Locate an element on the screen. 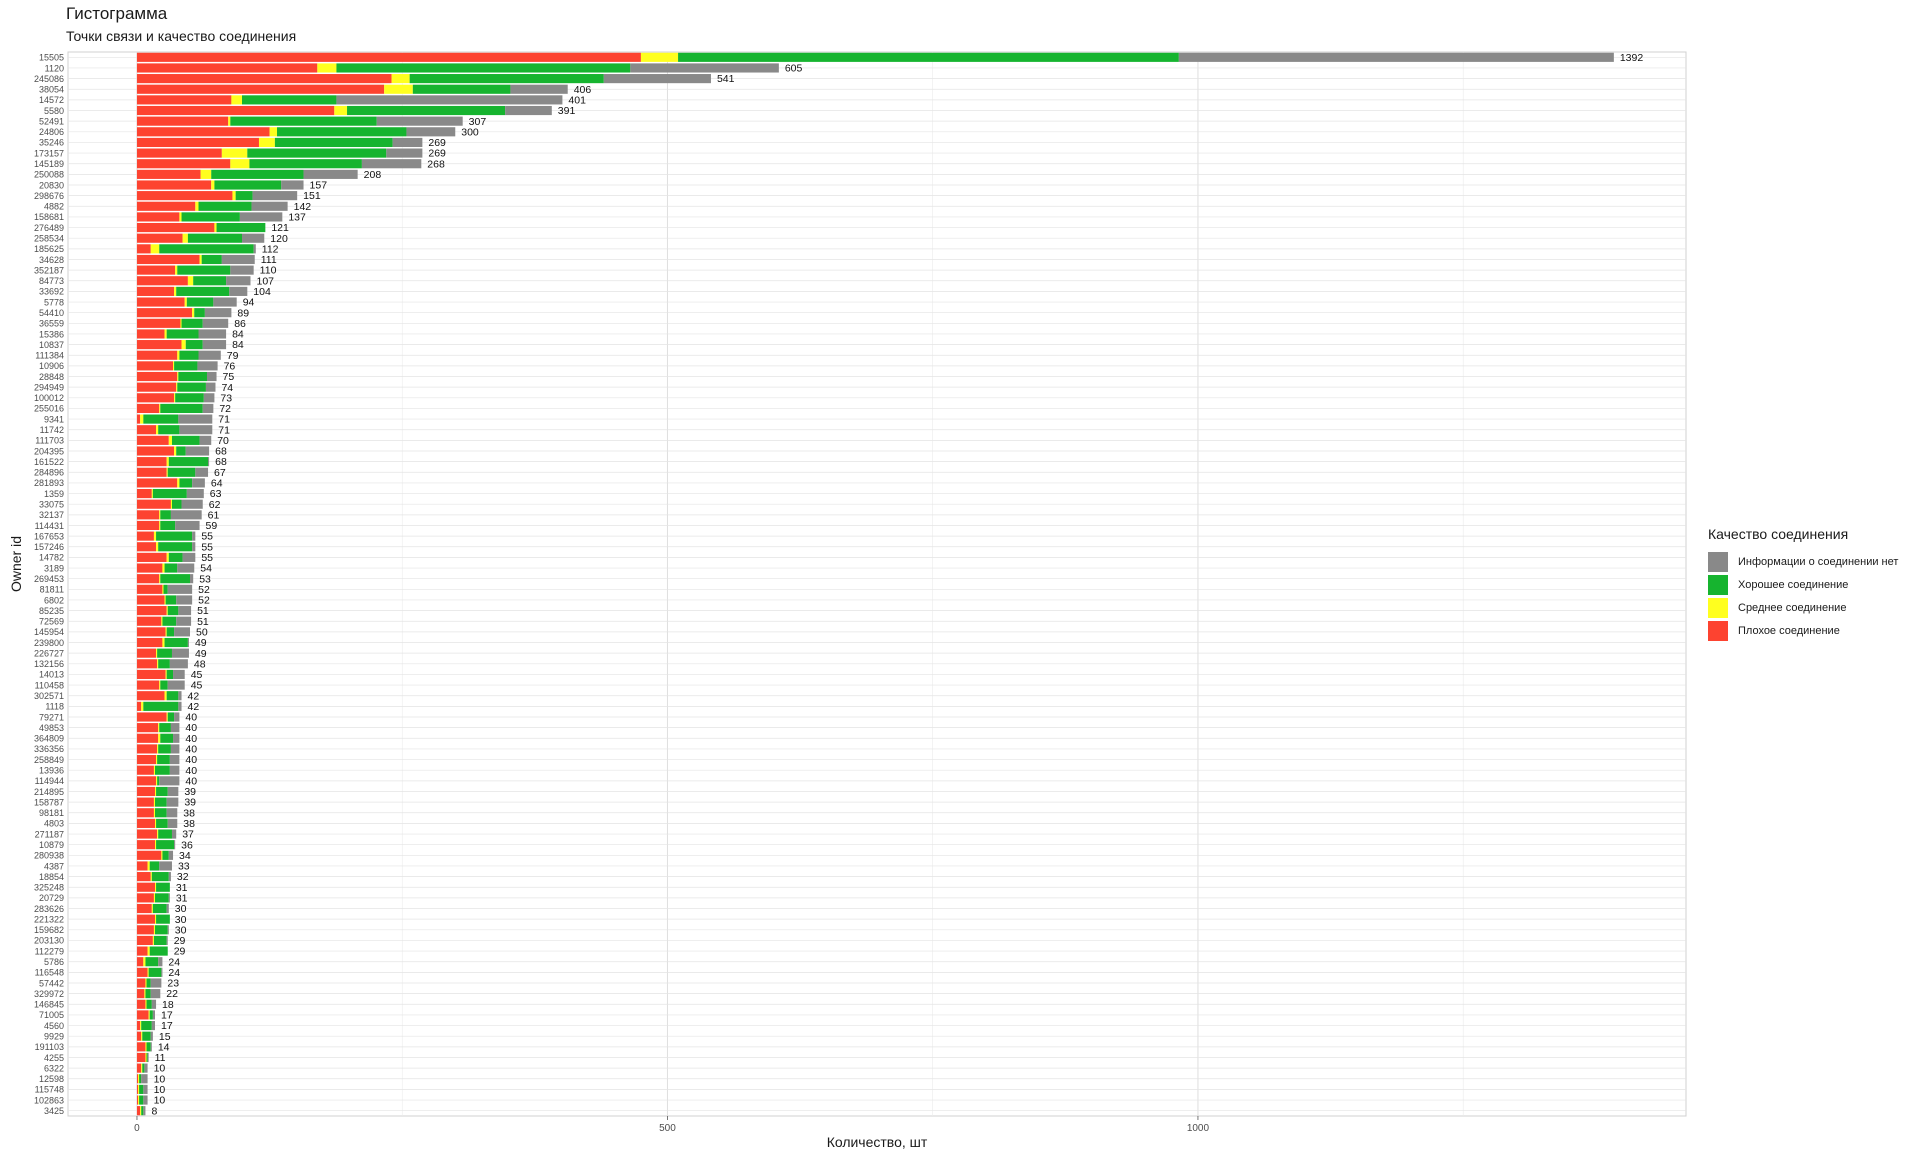 The height and width of the screenshot is (1152, 1920). y-tick-label: 98181 is located at coordinates (51, 813).